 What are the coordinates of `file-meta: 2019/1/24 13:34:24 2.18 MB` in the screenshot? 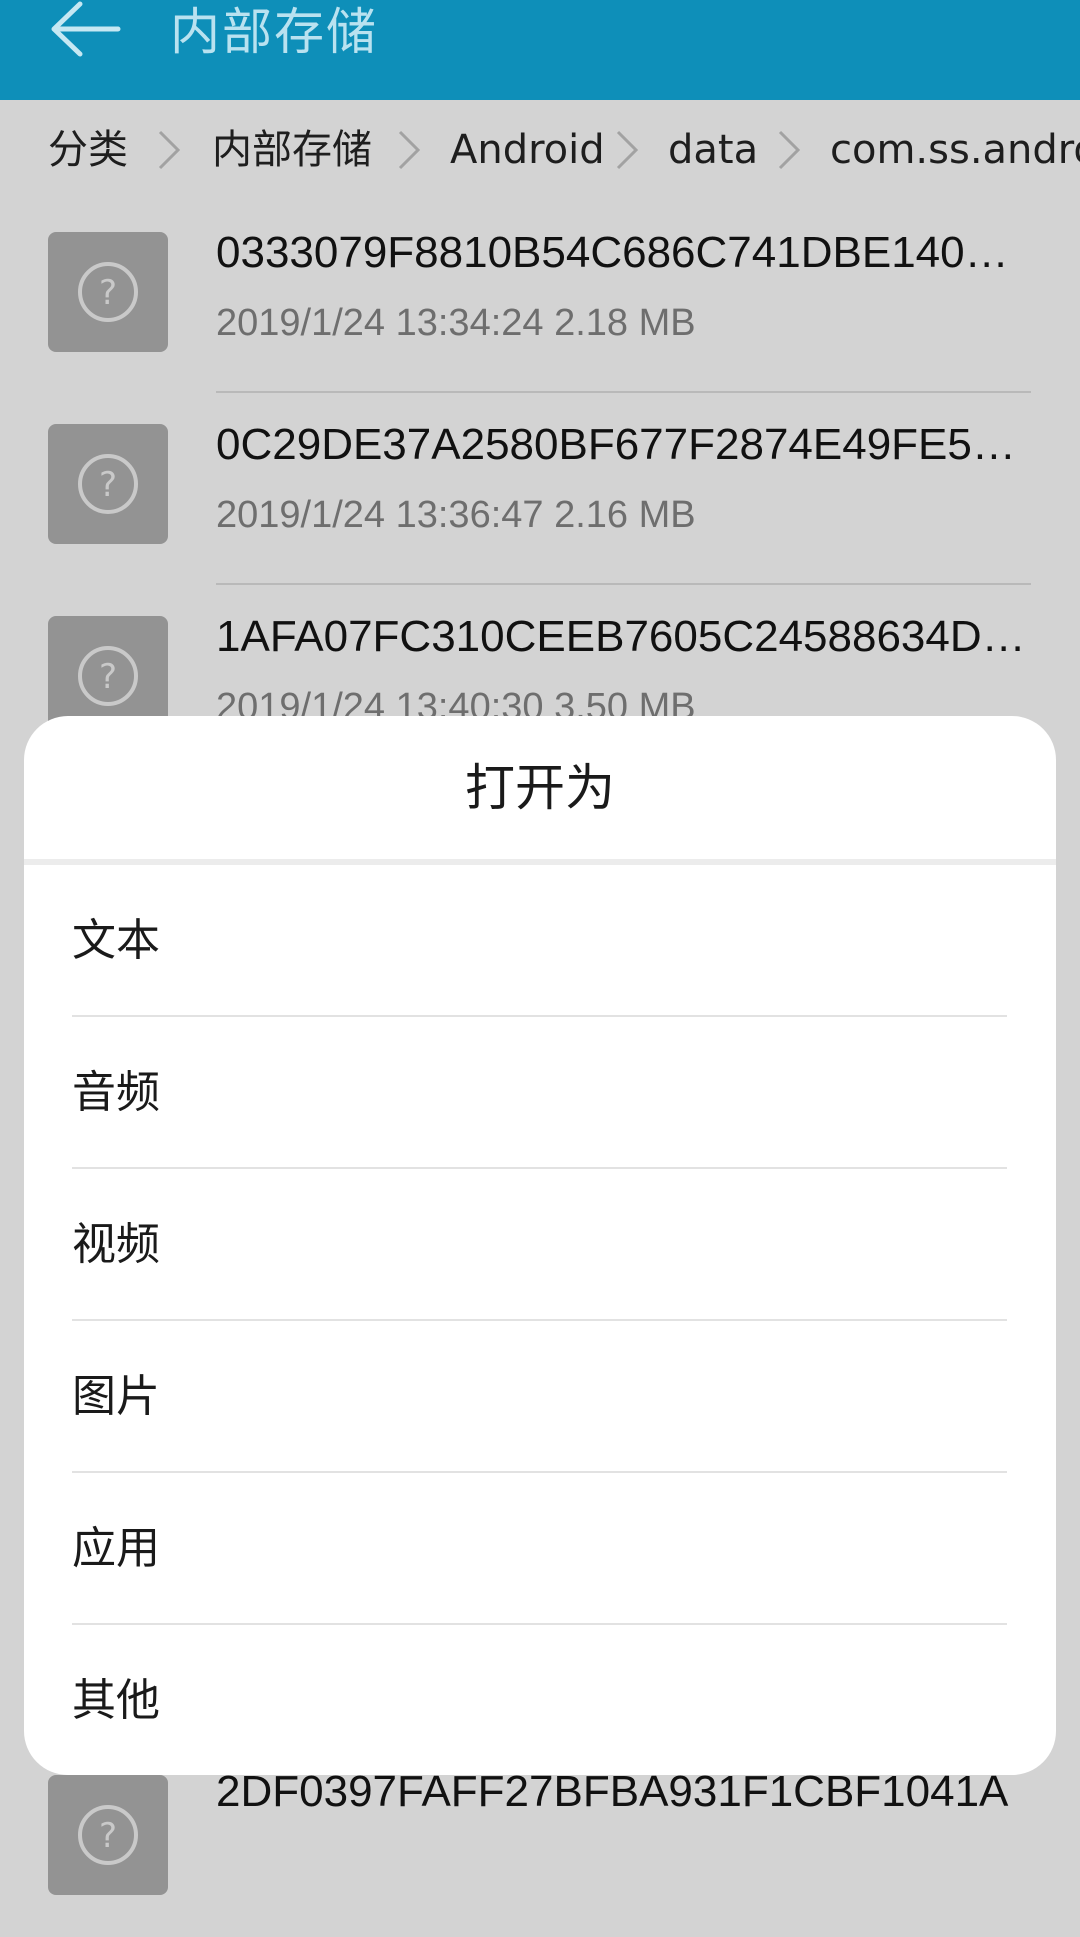 It's located at (456, 323).